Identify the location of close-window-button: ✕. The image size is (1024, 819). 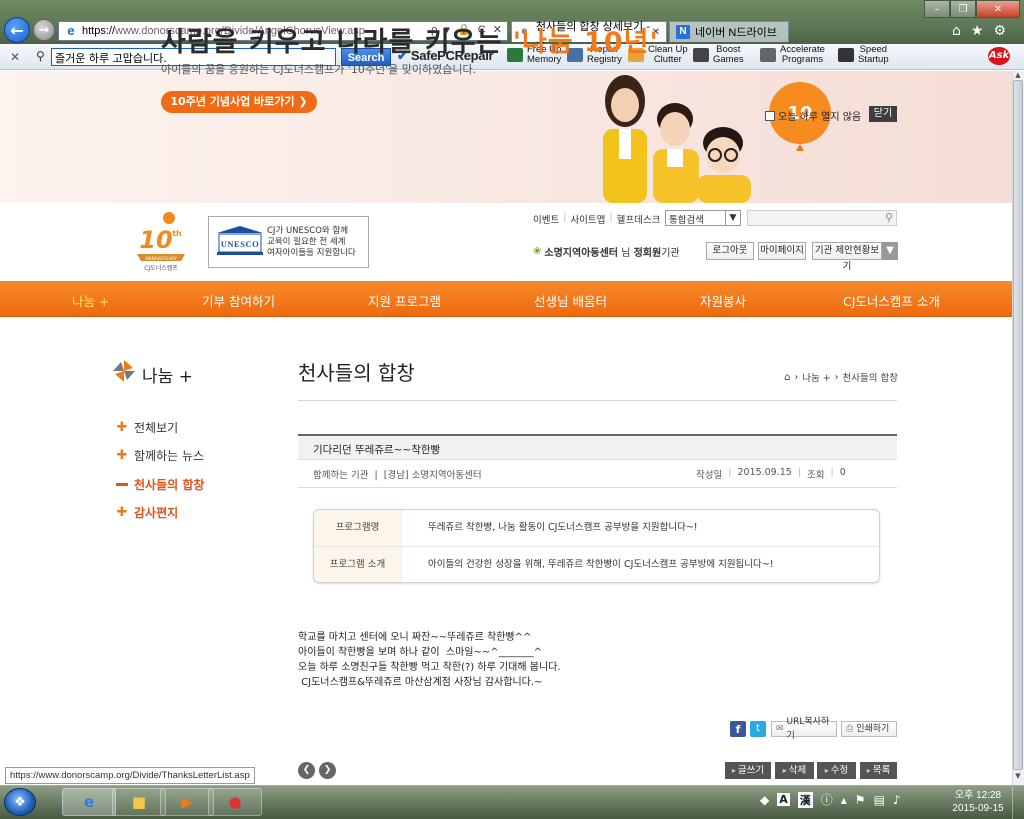
(998, 9).